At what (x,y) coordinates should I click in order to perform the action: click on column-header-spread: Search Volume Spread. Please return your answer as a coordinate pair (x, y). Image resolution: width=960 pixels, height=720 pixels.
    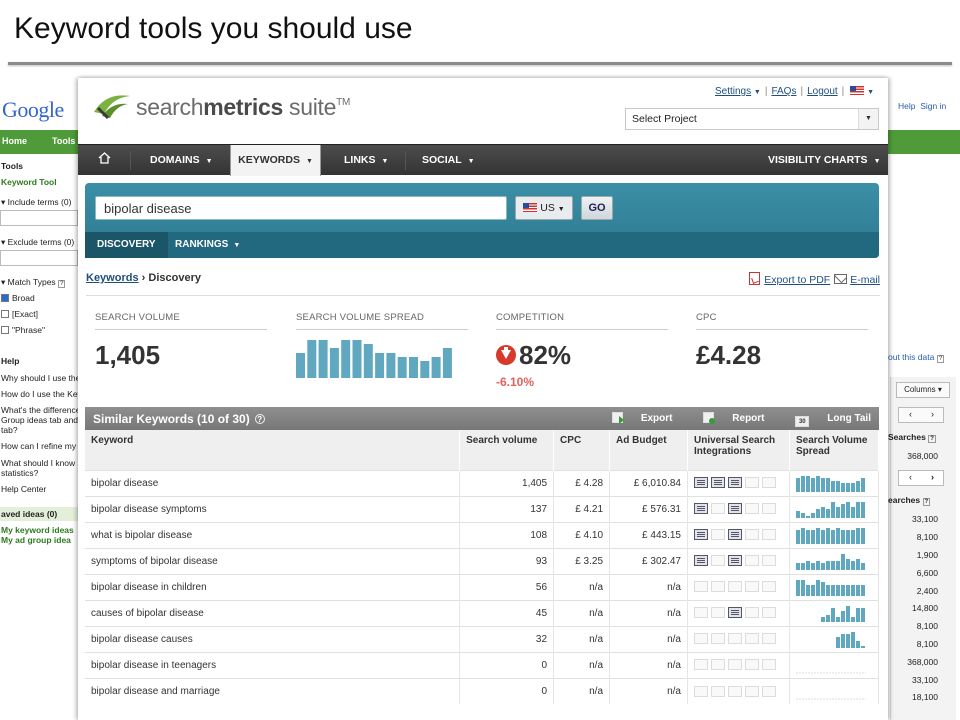
    Looking at the image, I should click on (834, 450).